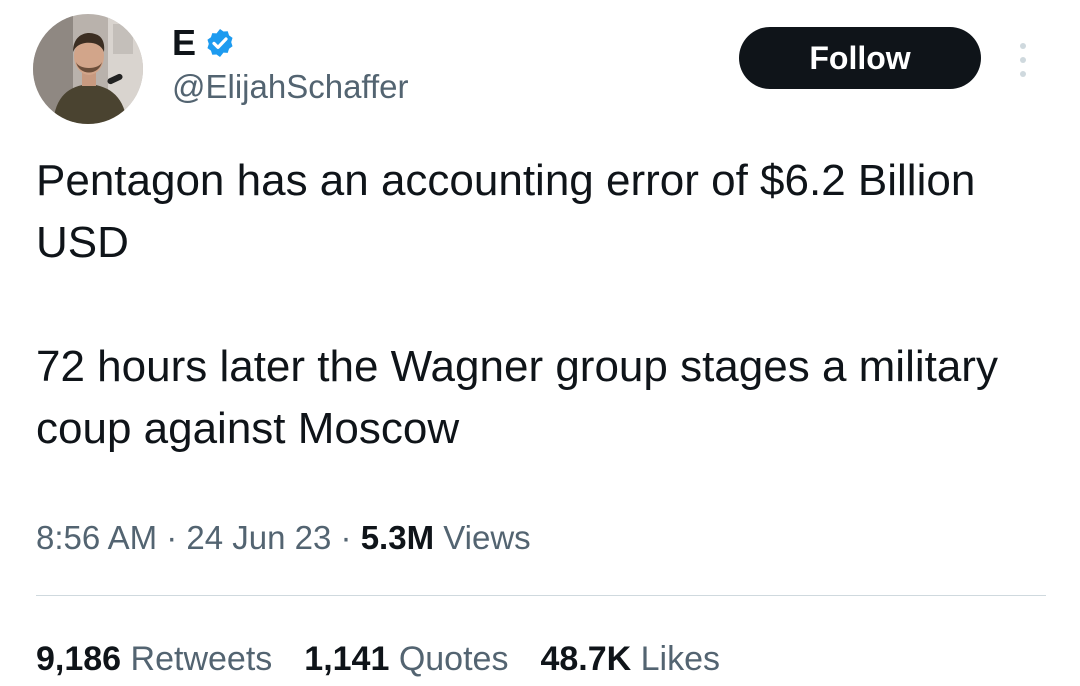 The height and width of the screenshot is (686, 1080). I want to click on retweets-stat: 9,186 Retweets, so click(154, 659).